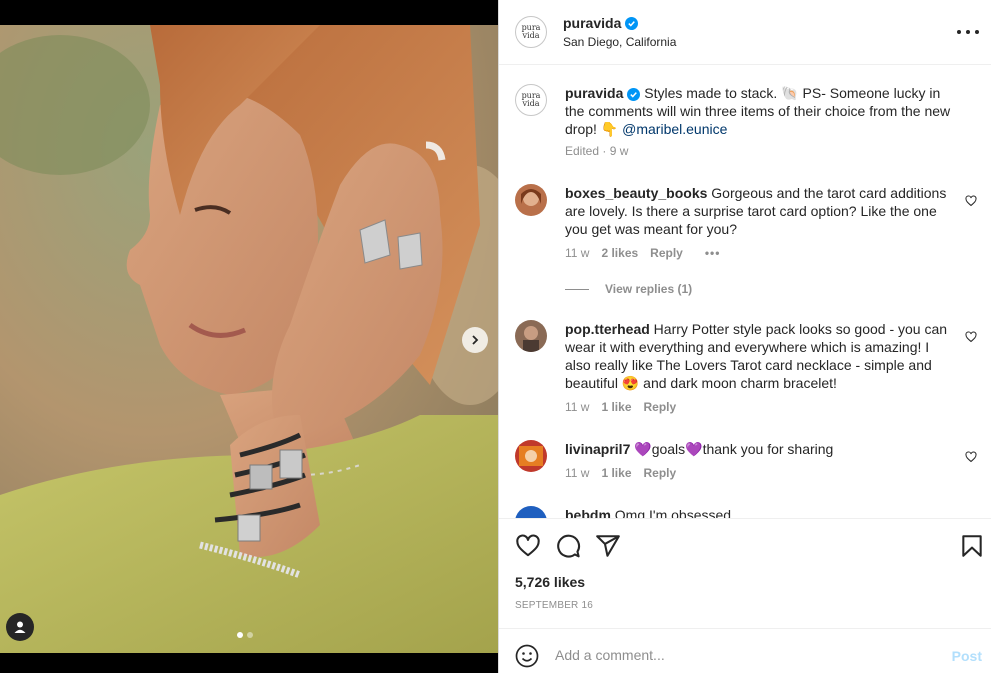 The height and width of the screenshot is (673, 991). I want to click on carousel-dots, so click(245, 635).